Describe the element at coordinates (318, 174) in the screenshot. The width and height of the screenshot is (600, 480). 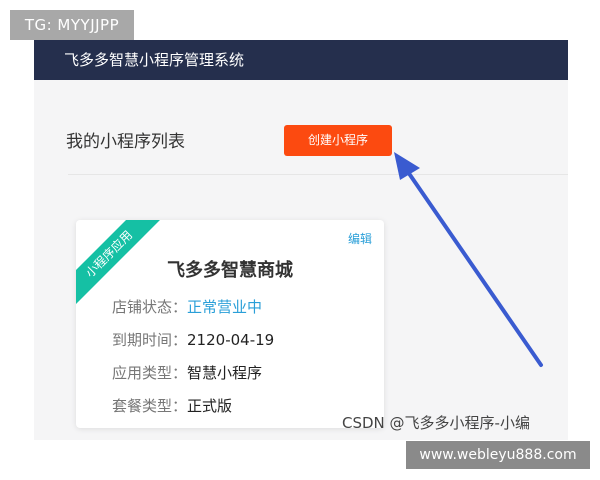
I see `divider` at that location.